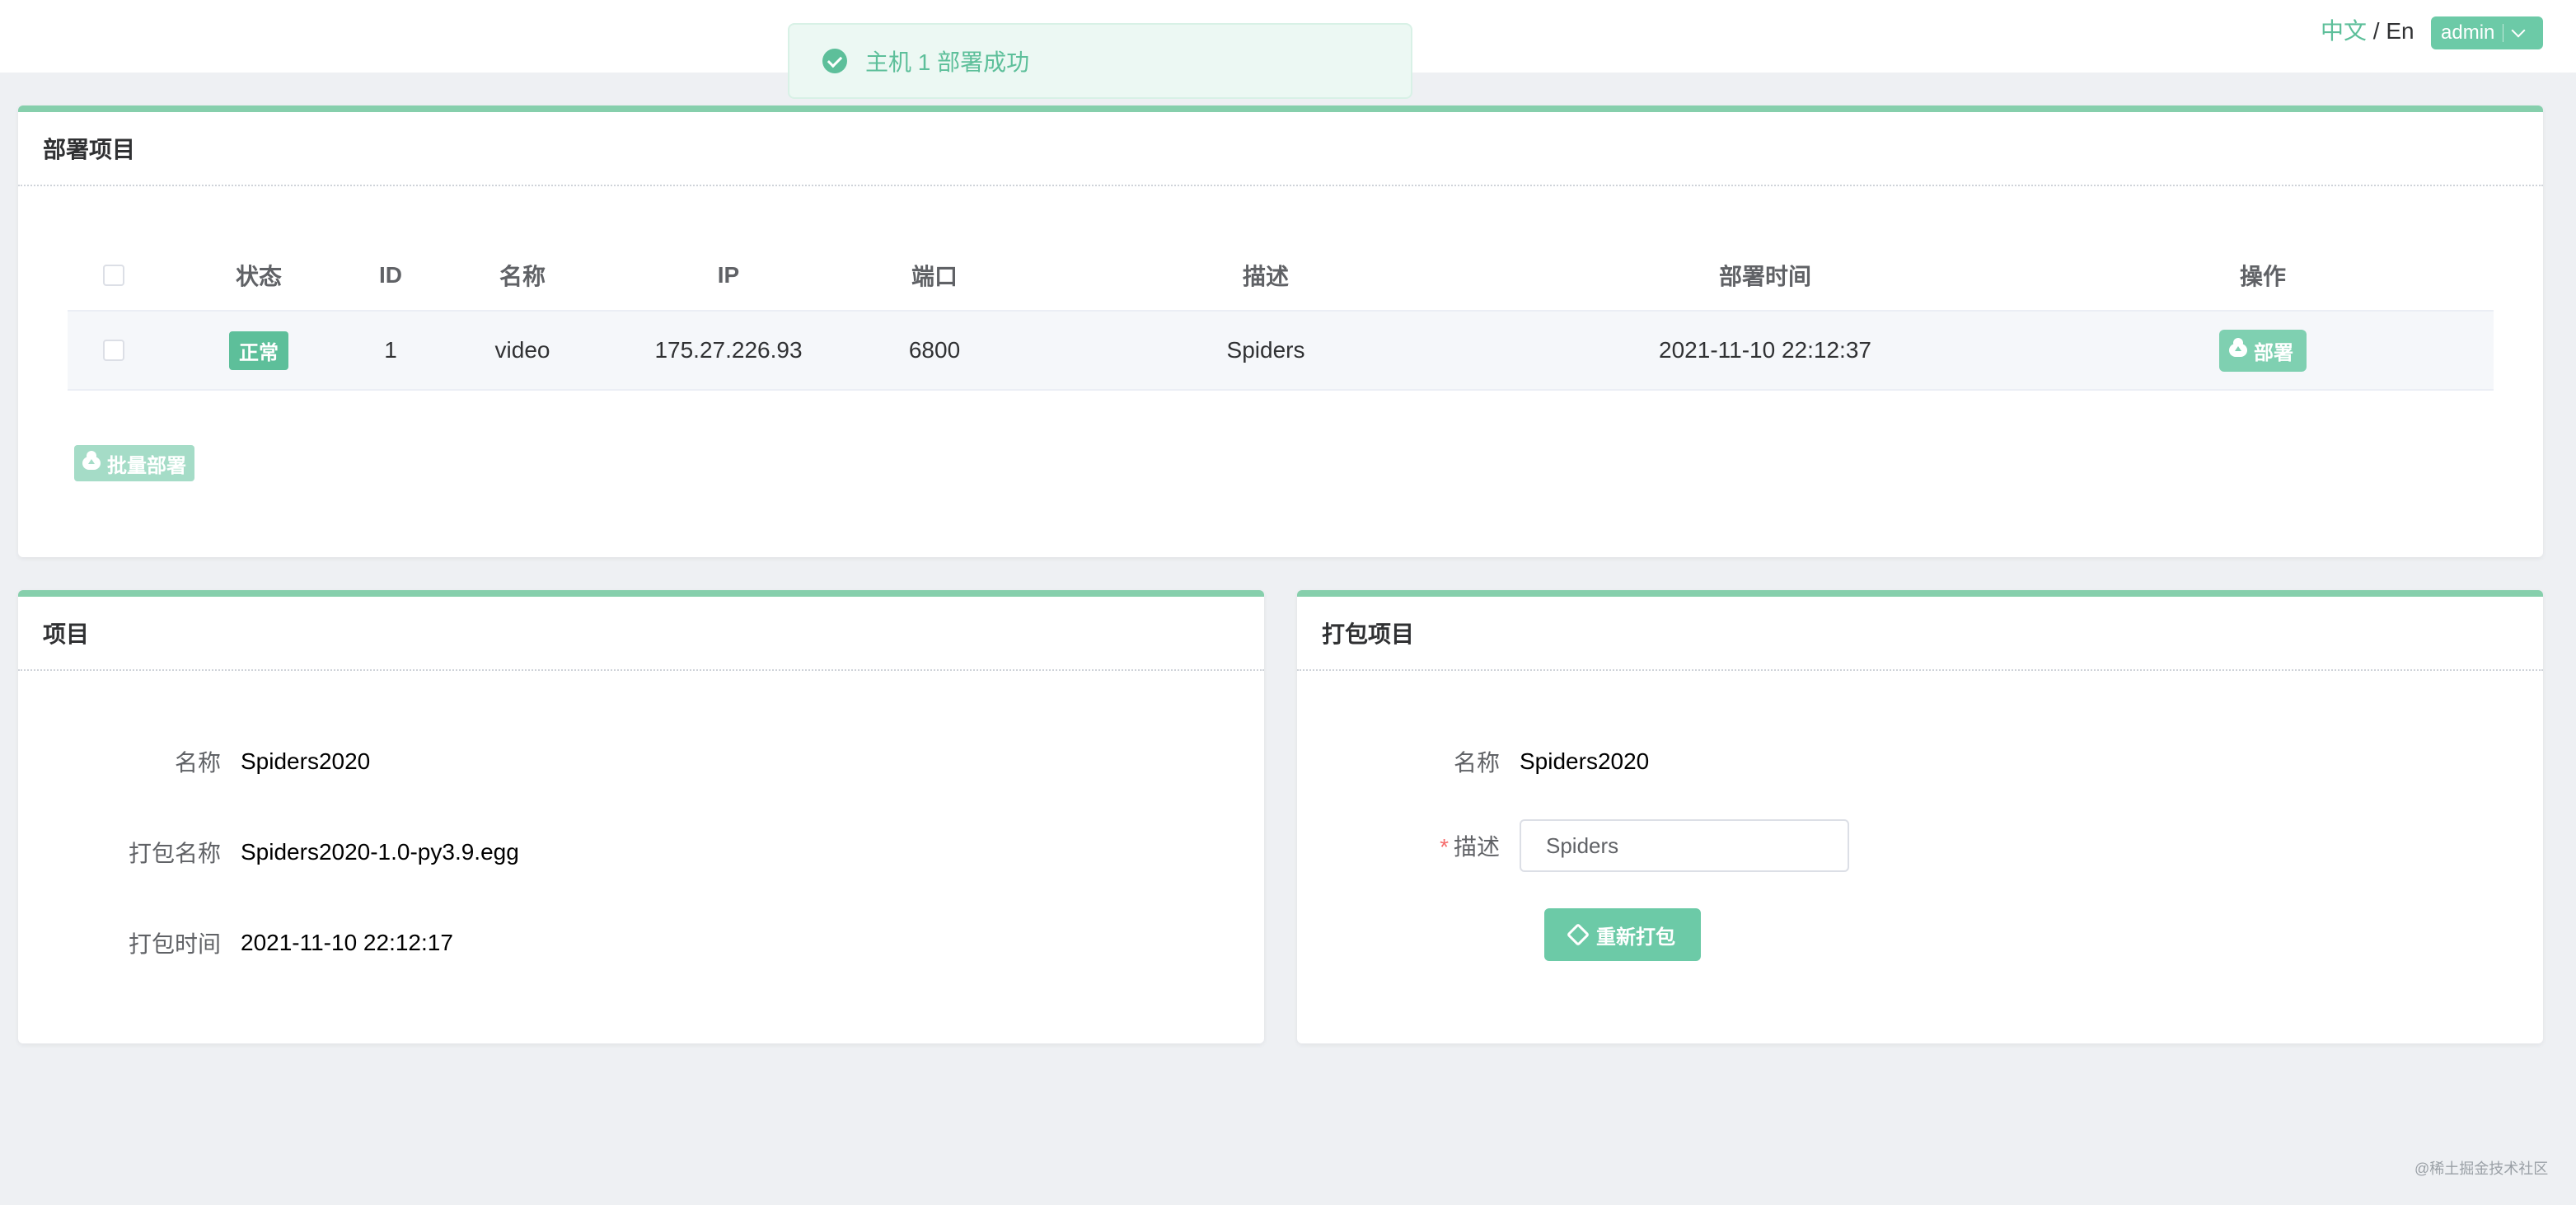  I want to click on project-name-row: 名称 Spiders2020, so click(206, 761).